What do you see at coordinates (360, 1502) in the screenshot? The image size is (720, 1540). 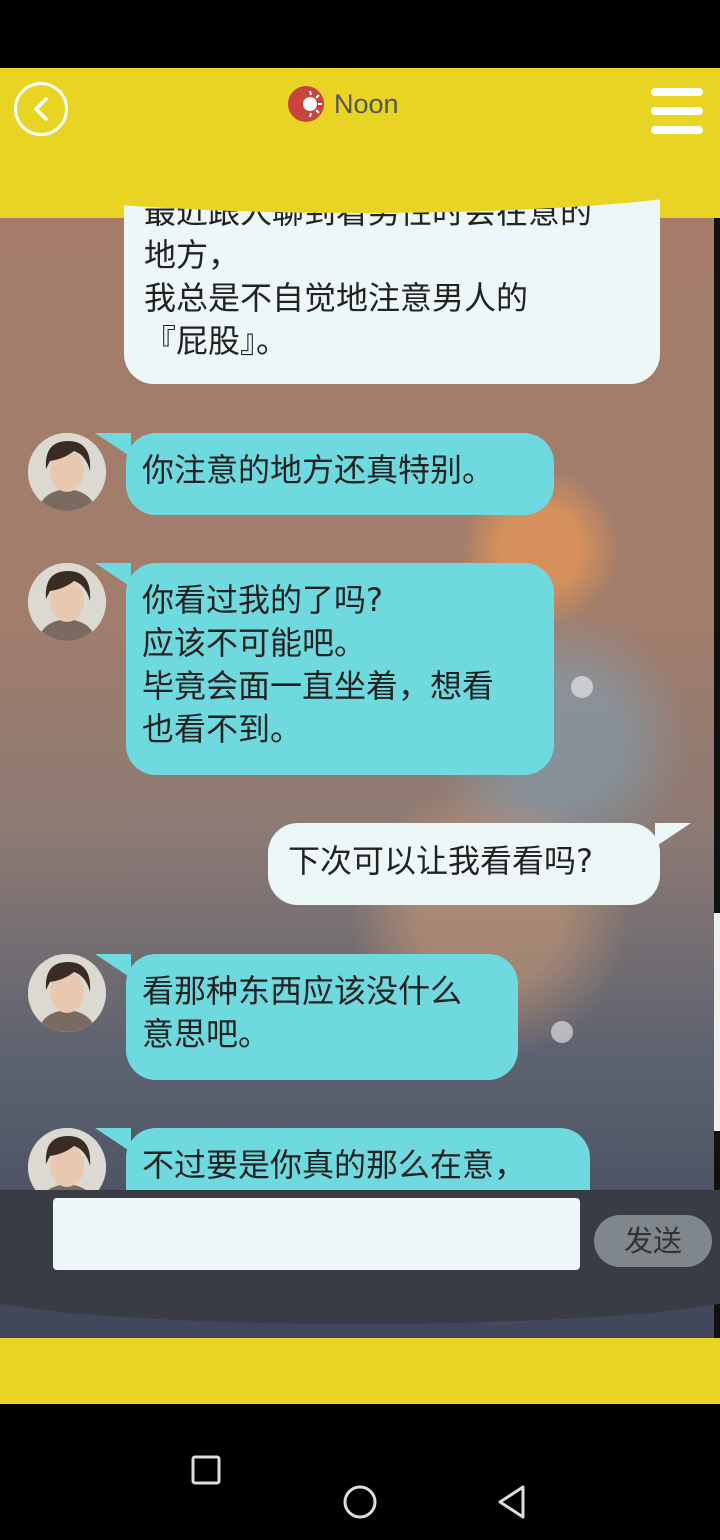 I see `nav-home-icon` at bounding box center [360, 1502].